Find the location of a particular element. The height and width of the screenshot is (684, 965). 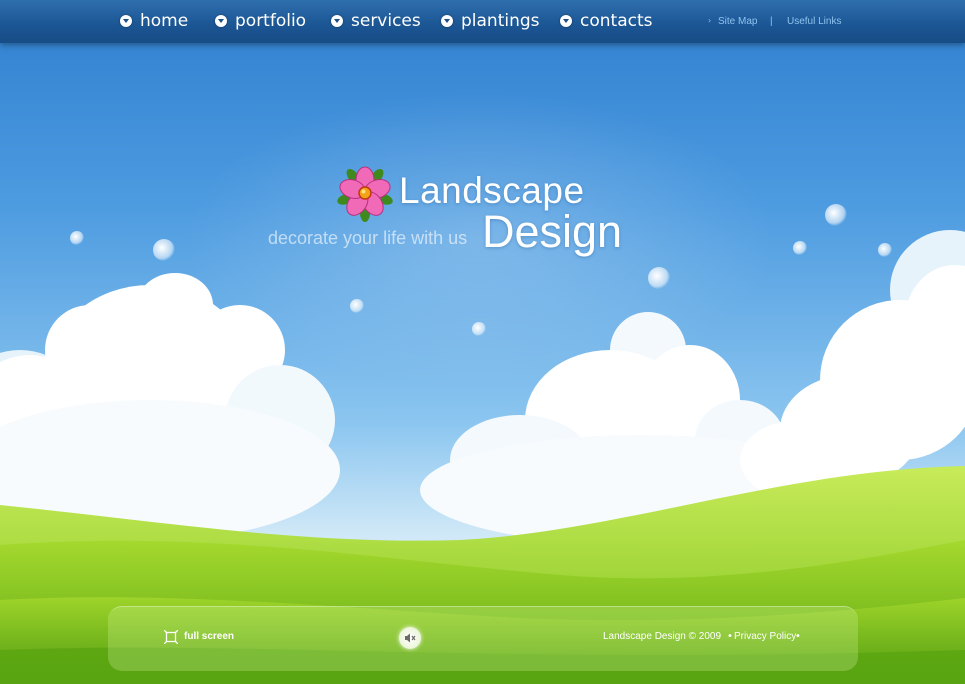

nav-item-label: plantings is located at coordinates (500, 21).